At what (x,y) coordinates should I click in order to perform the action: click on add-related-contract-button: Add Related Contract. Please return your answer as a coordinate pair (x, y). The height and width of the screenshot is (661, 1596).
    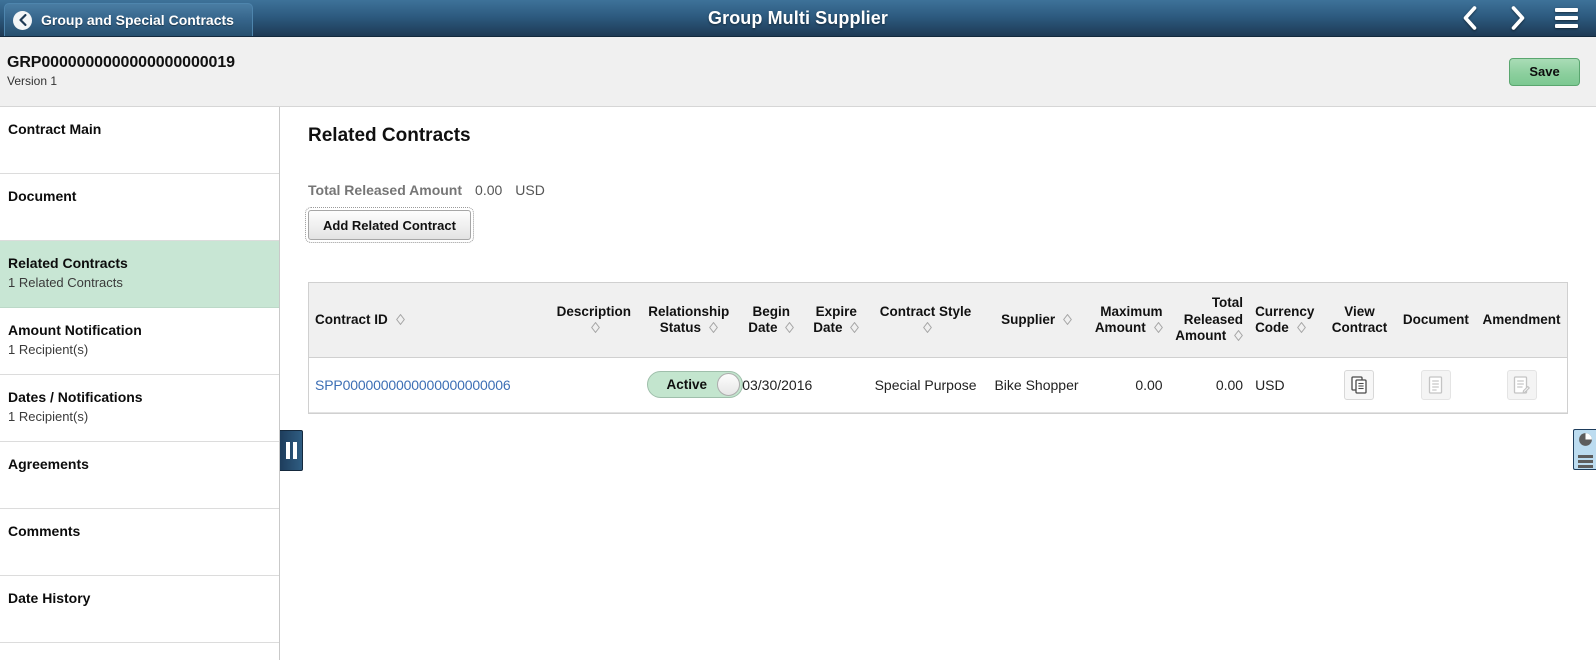
    Looking at the image, I should click on (389, 225).